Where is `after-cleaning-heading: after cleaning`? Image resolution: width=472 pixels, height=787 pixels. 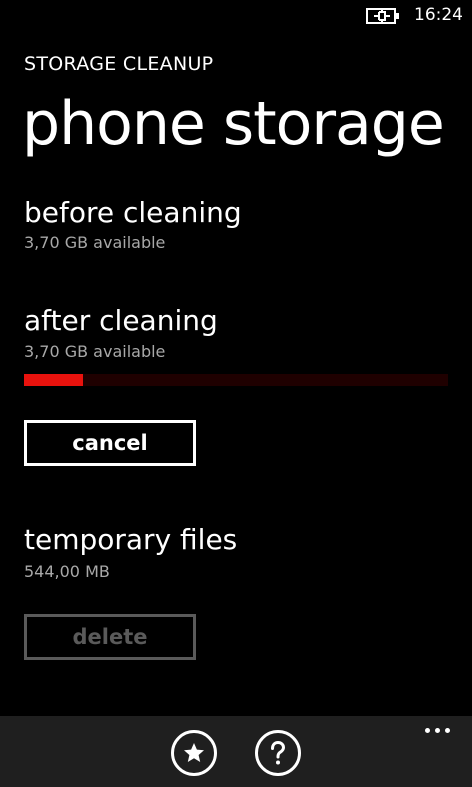 after-cleaning-heading: after cleaning is located at coordinates (121, 320).